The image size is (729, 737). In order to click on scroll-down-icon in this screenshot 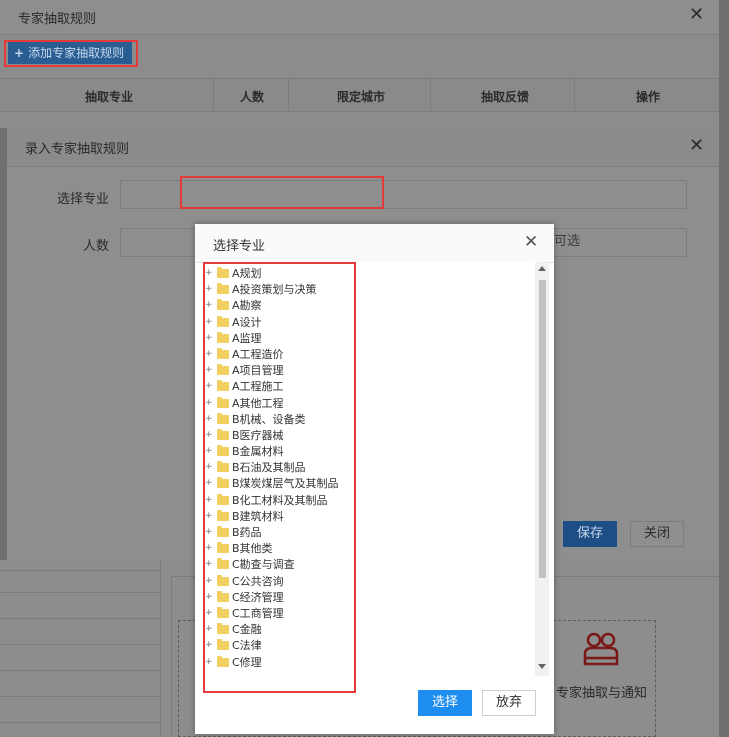, I will do `click(542, 666)`.